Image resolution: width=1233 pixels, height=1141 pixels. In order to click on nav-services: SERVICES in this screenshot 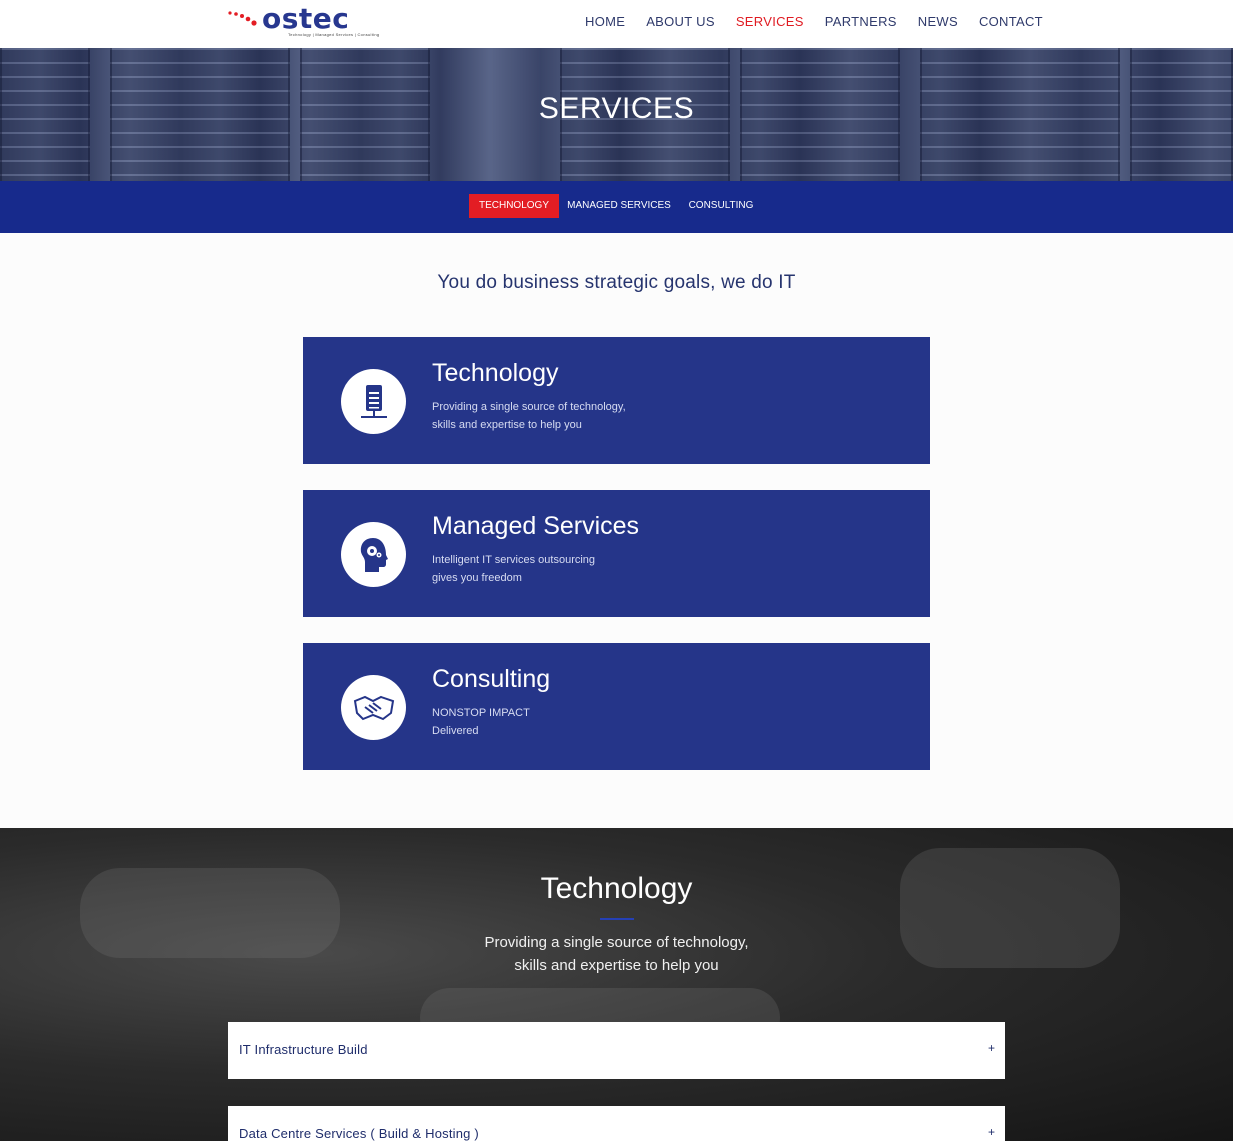, I will do `click(770, 21)`.